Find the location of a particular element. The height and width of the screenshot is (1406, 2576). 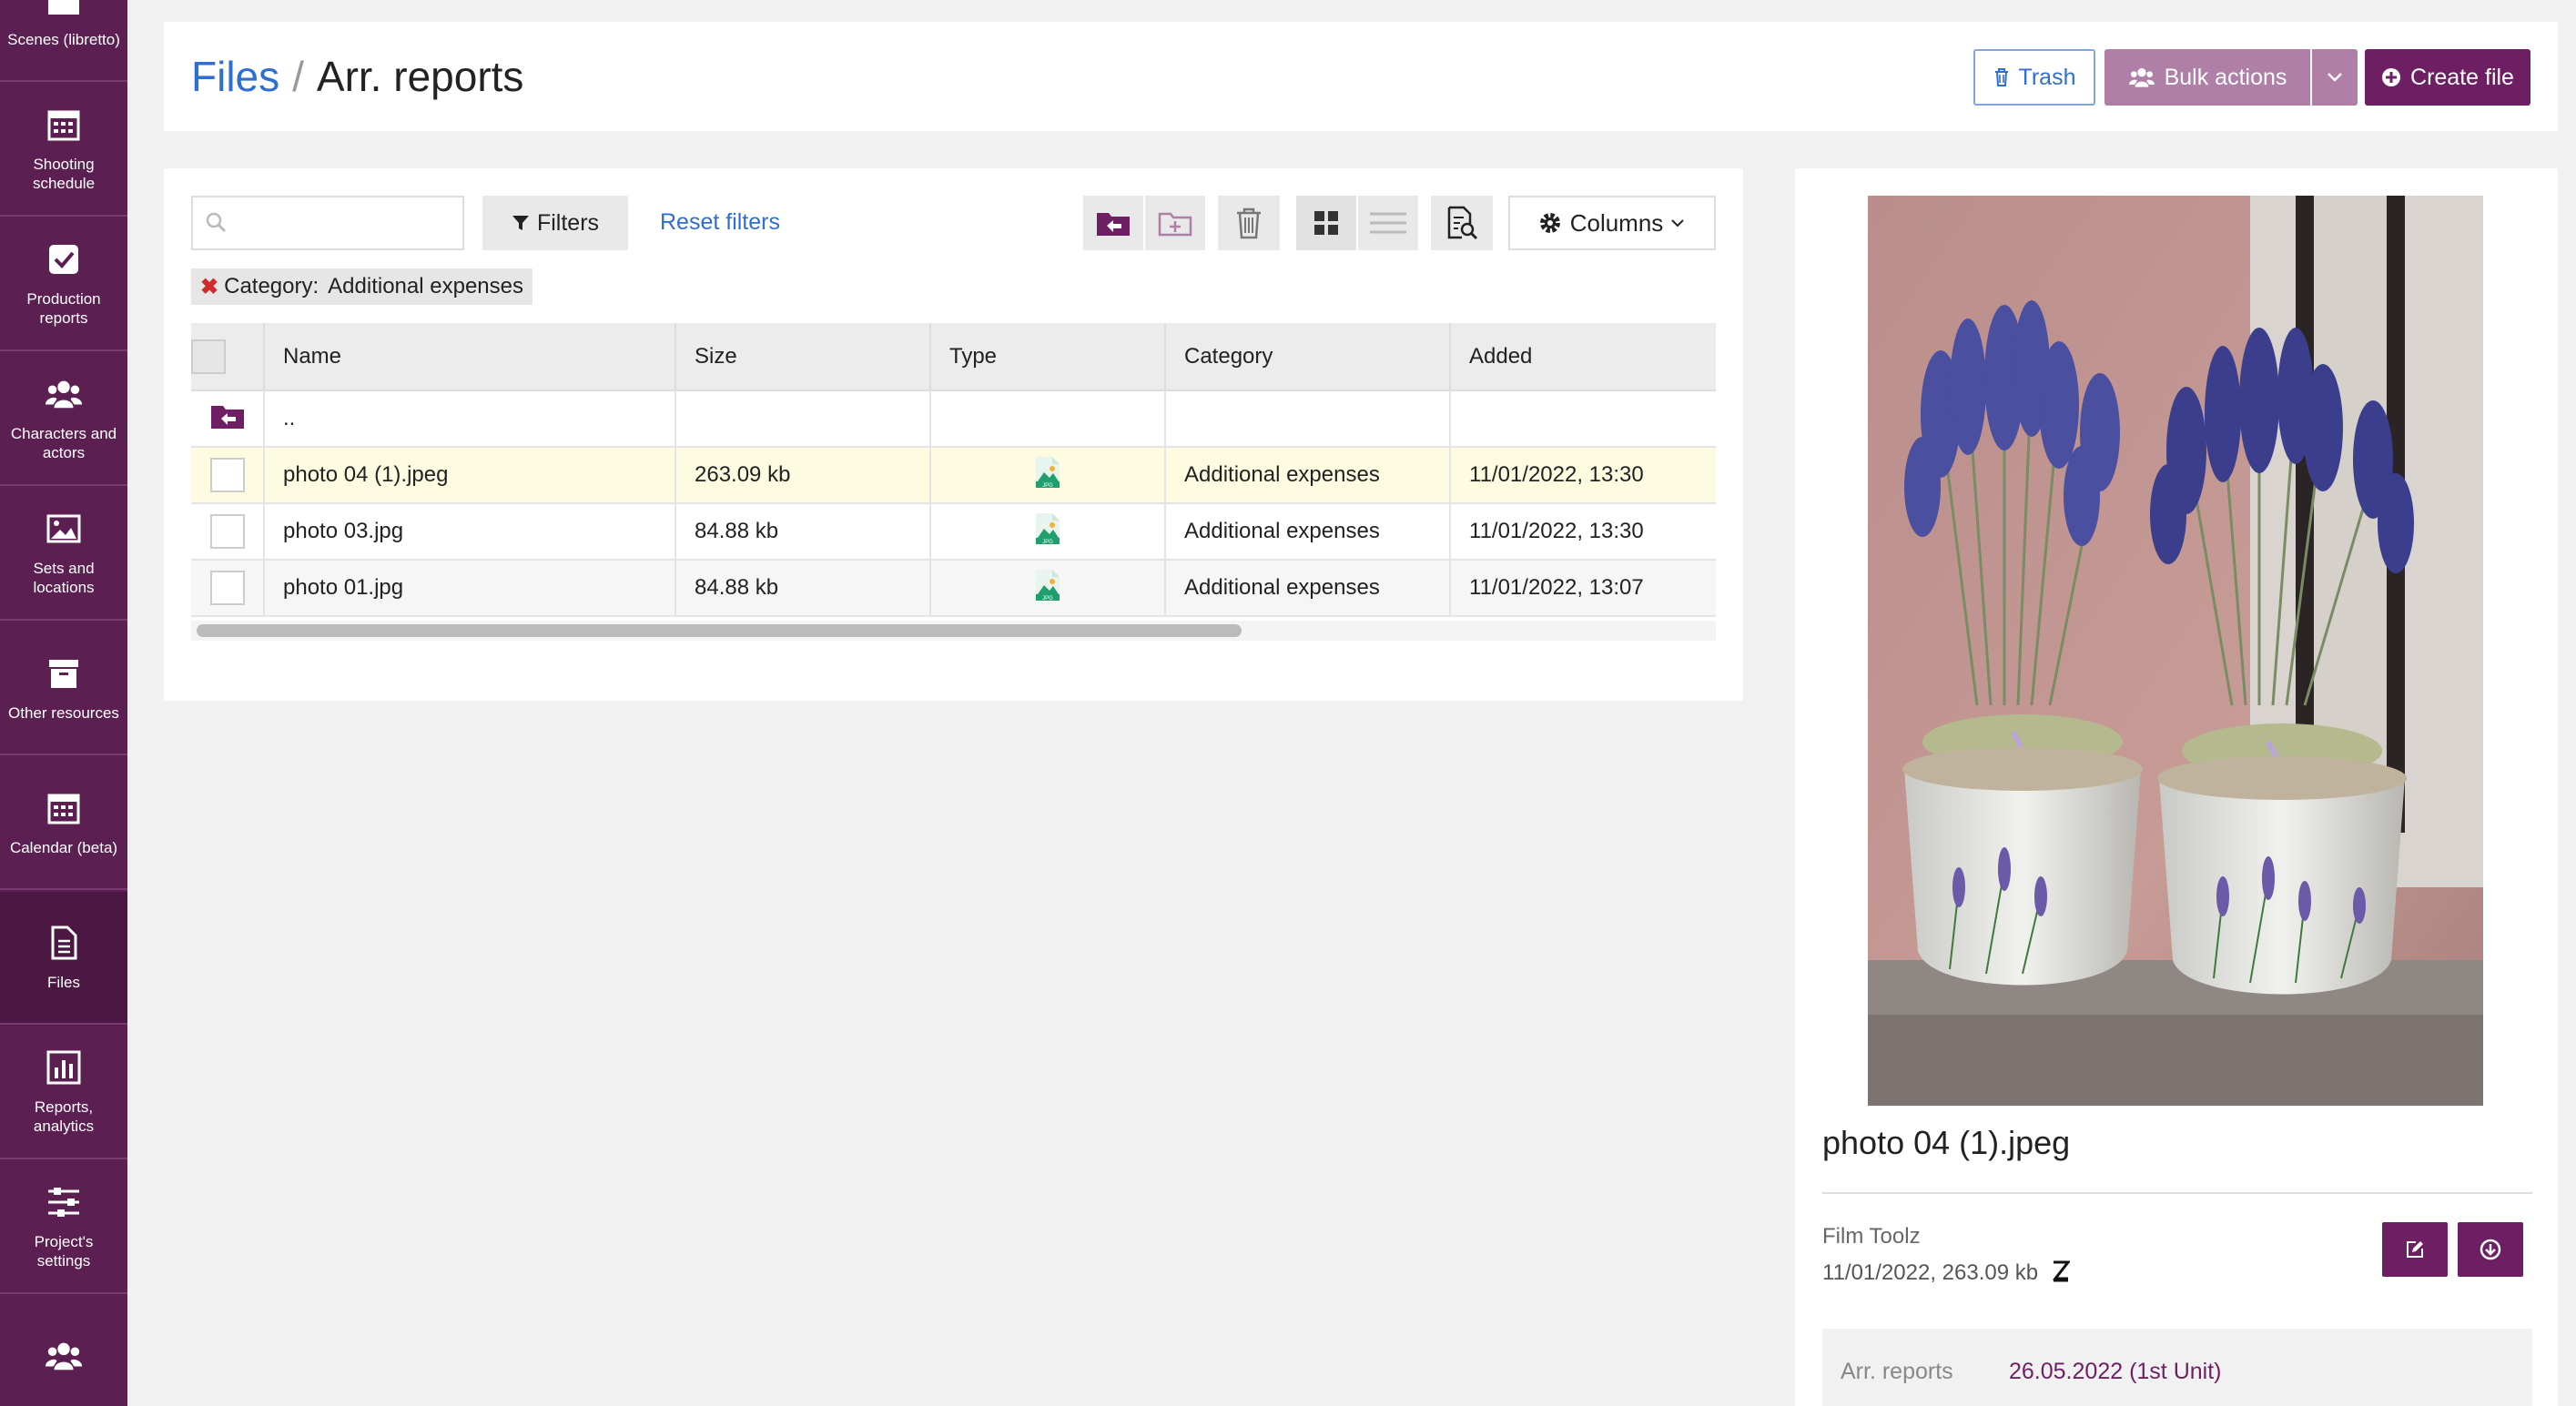

sidebar-item-files: Files is located at coordinates (63, 958).